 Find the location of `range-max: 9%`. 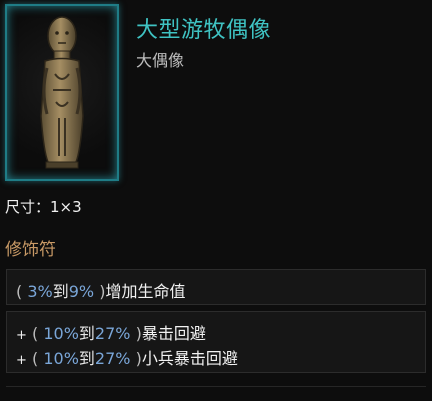

range-max: 9% is located at coordinates (81, 291).